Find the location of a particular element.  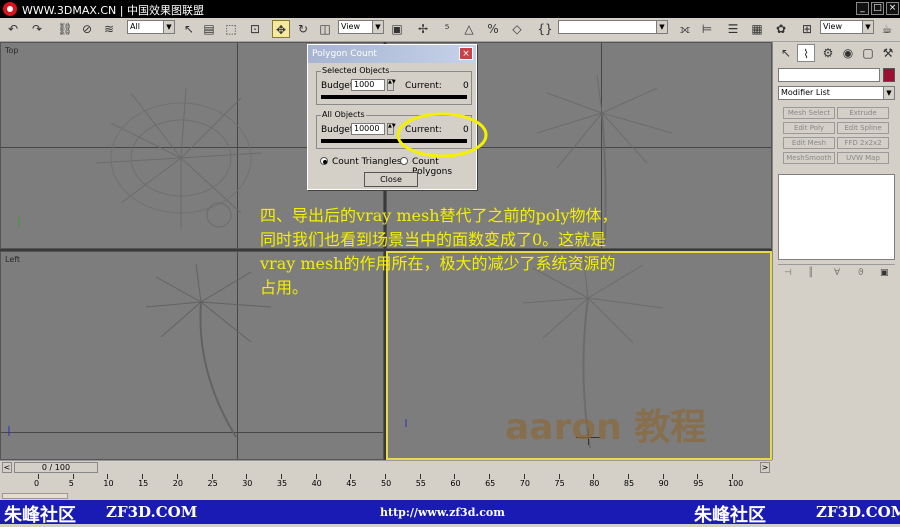

modifier-list-label: Modifier List is located at coordinates (805, 92).